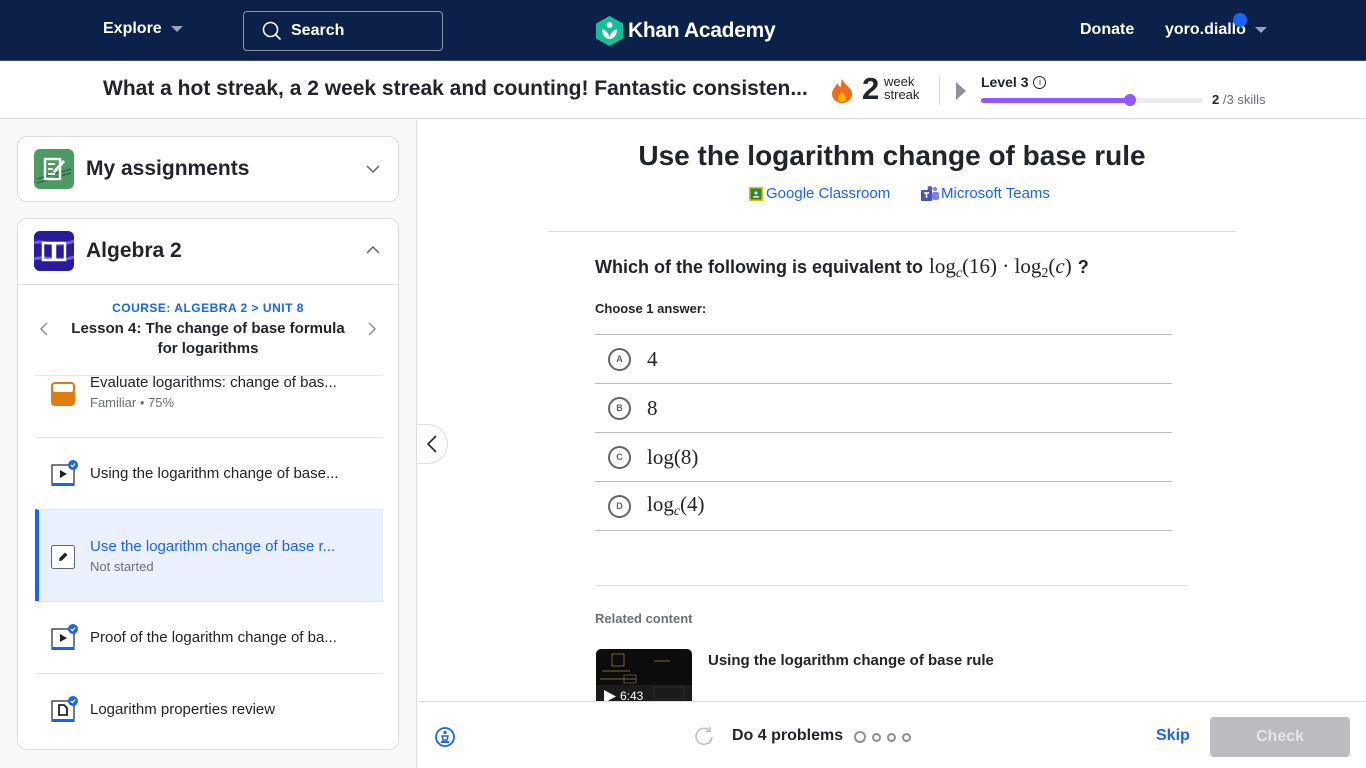 This screenshot has width=1366, height=768. What do you see at coordinates (995, 193) in the screenshot?
I see `microsoft-teams-label: Microsoft Teams` at bounding box center [995, 193].